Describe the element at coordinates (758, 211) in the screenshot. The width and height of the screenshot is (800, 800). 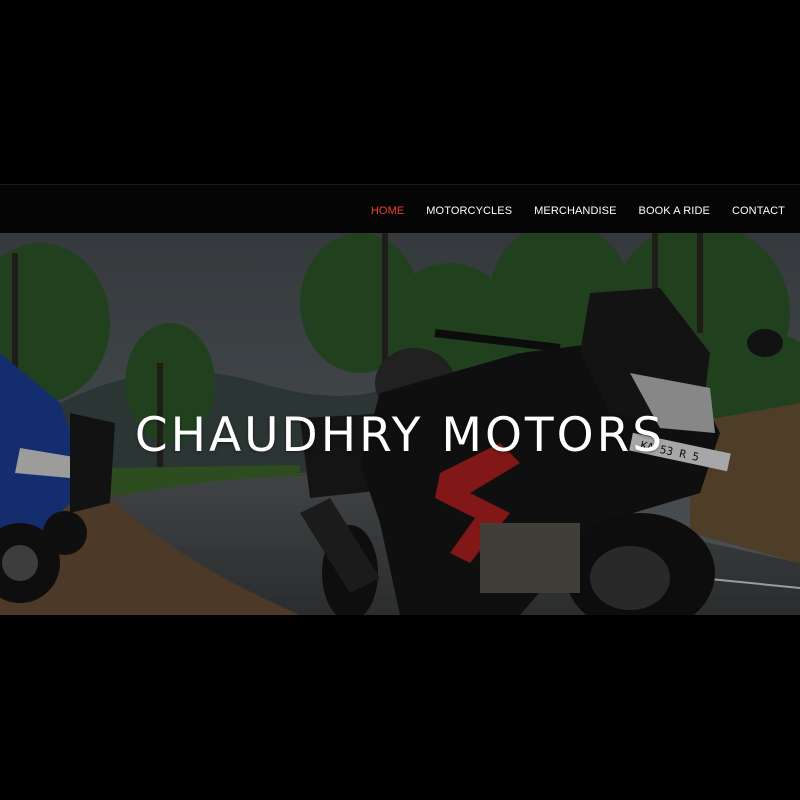
I see `nav-item-contact: CONTACT` at that location.